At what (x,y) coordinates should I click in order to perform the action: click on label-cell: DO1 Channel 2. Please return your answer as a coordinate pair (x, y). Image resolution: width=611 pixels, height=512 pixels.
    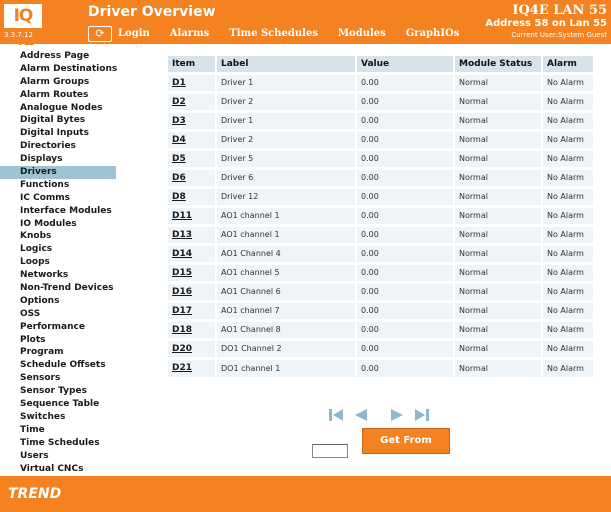
    Looking at the image, I should click on (286, 347).